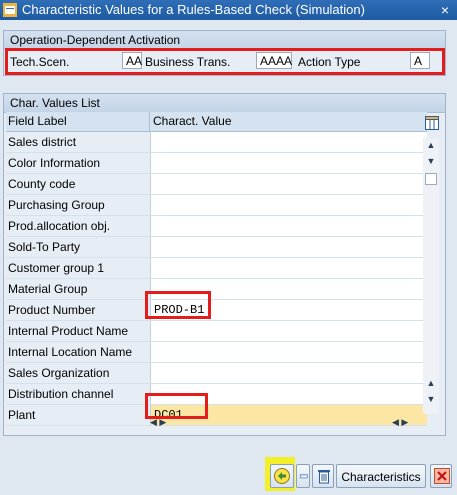 The image size is (457, 495). Describe the element at coordinates (78, 310) in the screenshot. I see `row-label: Product Number` at that location.